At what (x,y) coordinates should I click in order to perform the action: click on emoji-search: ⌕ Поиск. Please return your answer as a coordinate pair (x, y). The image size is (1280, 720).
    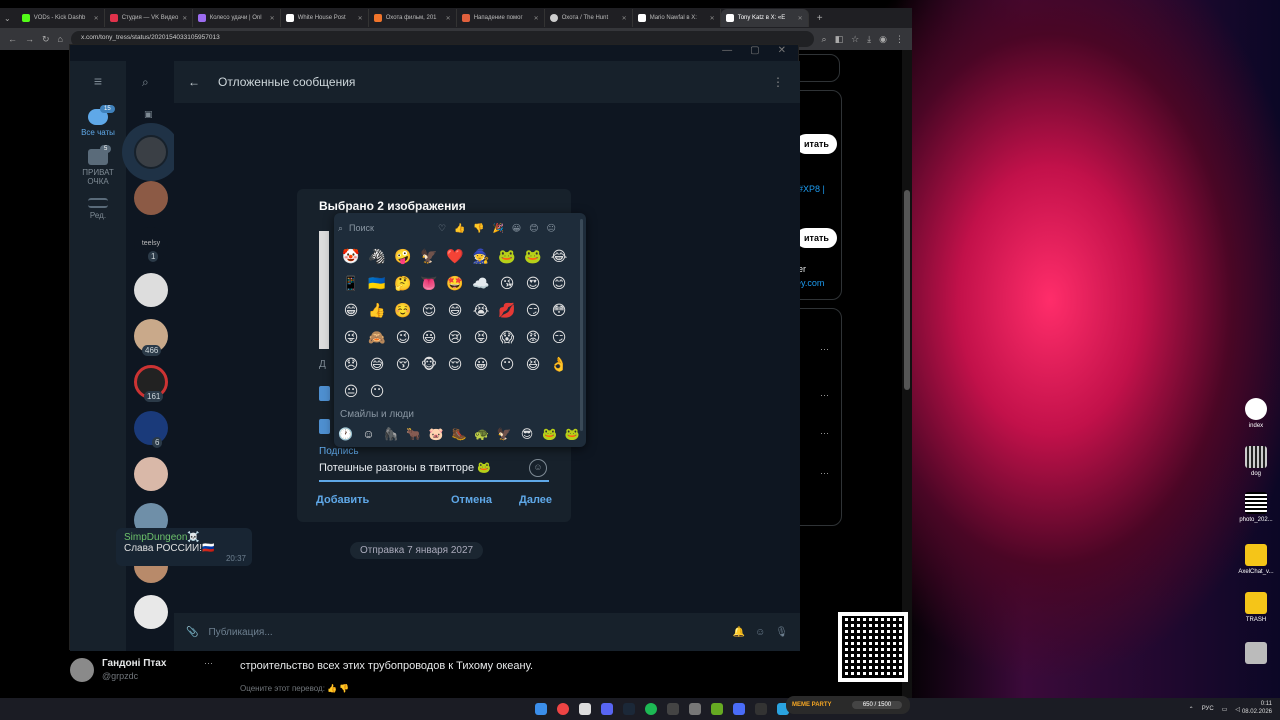
    Looking at the image, I should click on (384, 228).